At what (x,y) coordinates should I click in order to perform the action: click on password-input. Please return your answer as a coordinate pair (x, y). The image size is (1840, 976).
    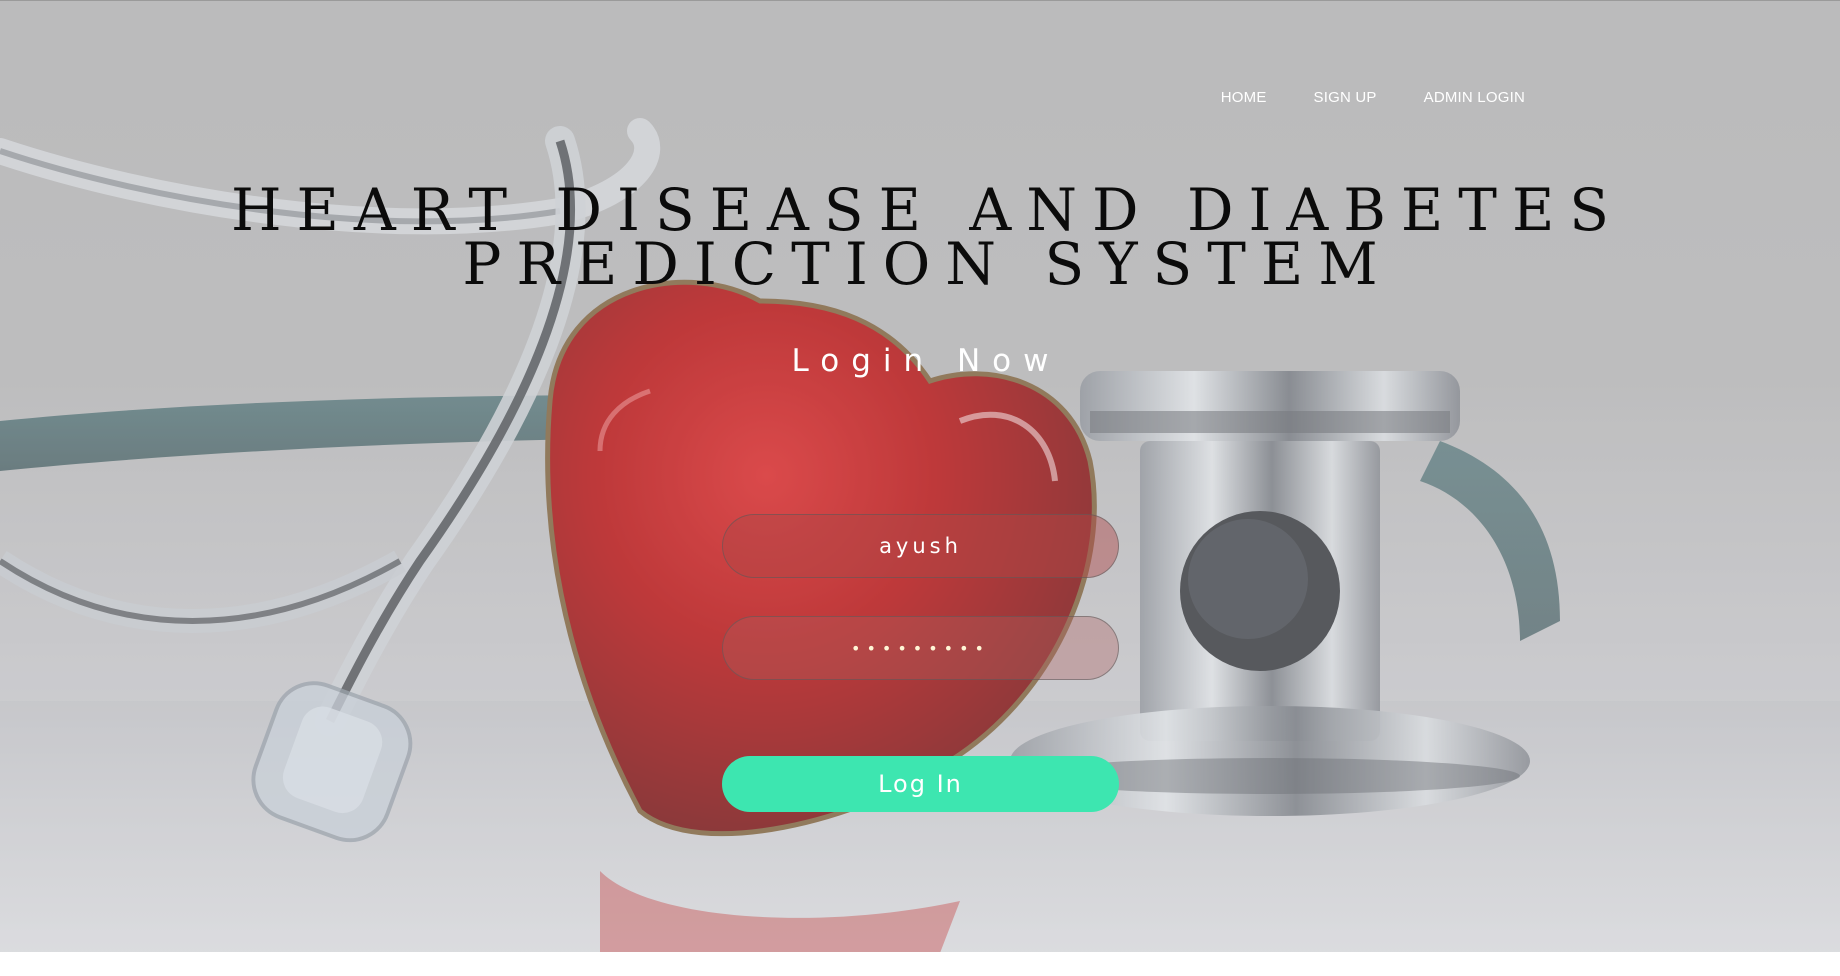
    Looking at the image, I should click on (920, 648).